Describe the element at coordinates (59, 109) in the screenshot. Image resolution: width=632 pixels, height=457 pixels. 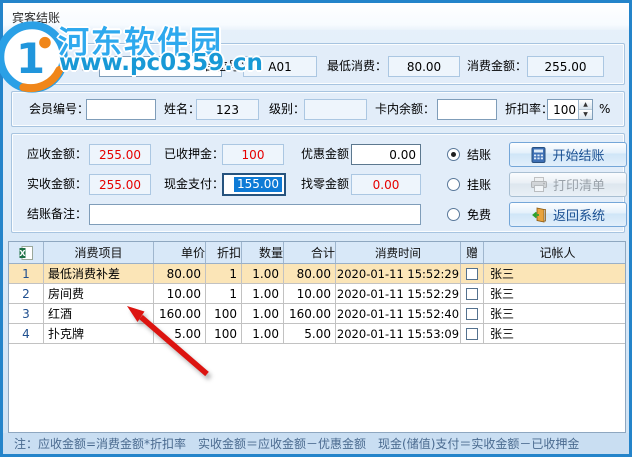
I see `member-no-label: 会员编号：` at that location.